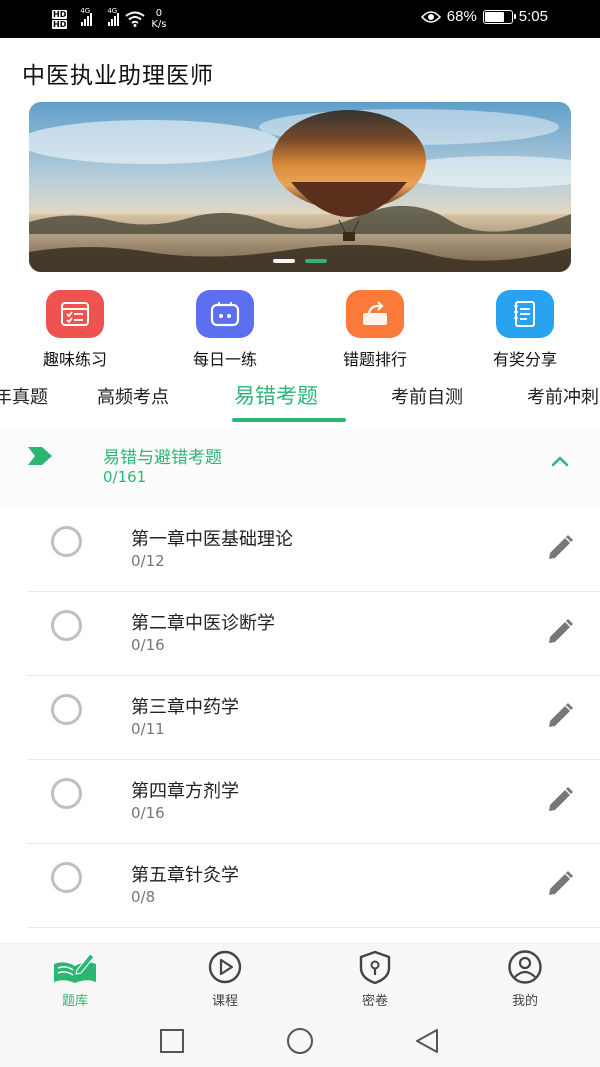 The width and height of the screenshot is (600, 1067). I want to click on list-item: 第三章中药学 0/11, so click(300, 718).